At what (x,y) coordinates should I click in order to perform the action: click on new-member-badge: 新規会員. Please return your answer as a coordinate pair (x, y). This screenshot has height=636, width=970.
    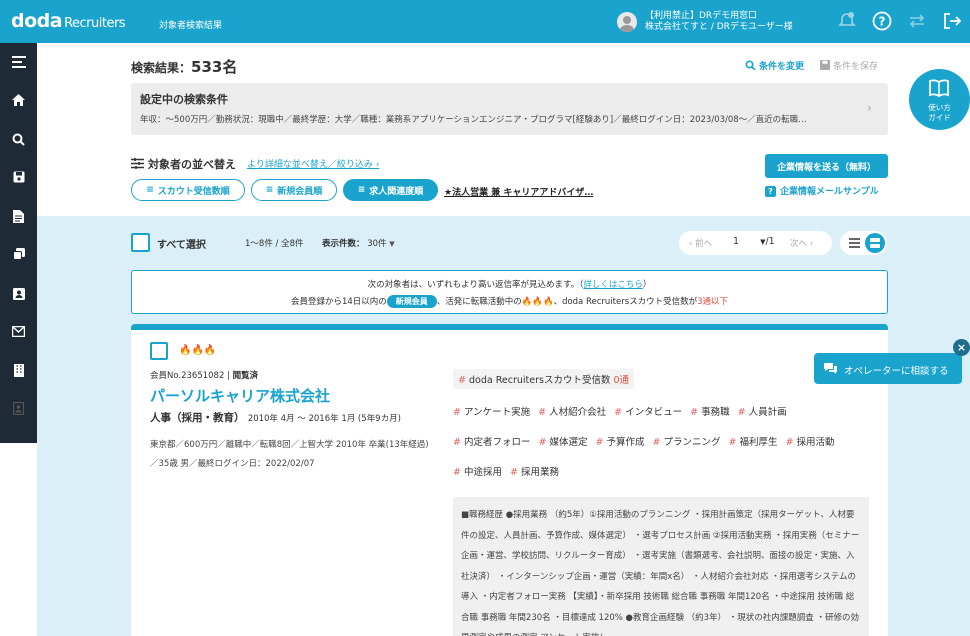
    Looking at the image, I should click on (411, 301).